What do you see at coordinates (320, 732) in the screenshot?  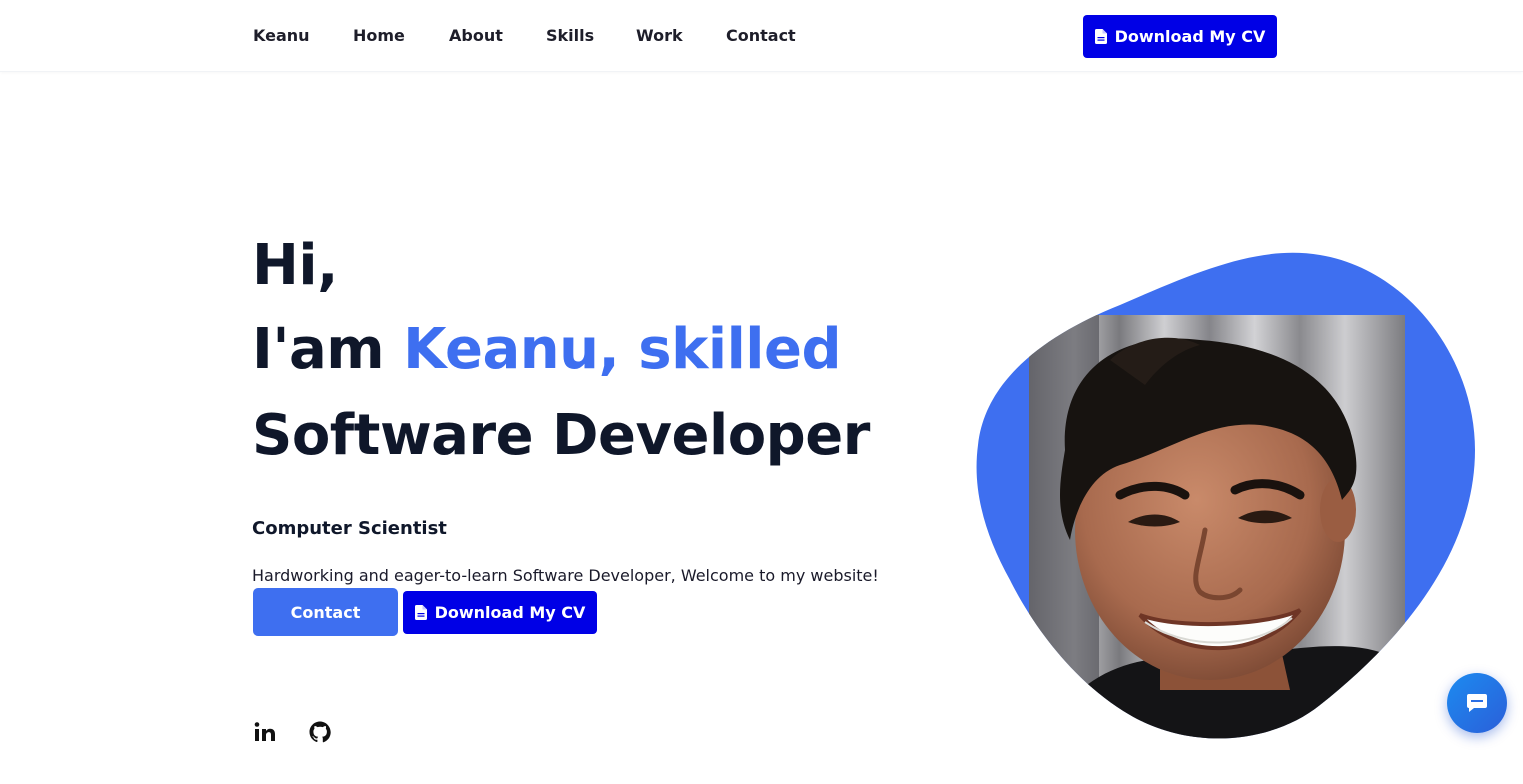 I see `github-icon` at bounding box center [320, 732].